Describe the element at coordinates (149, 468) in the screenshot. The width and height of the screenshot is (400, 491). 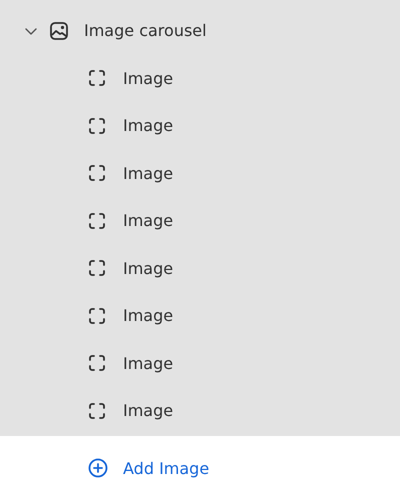
I see `add-image-button: Add Image` at that location.